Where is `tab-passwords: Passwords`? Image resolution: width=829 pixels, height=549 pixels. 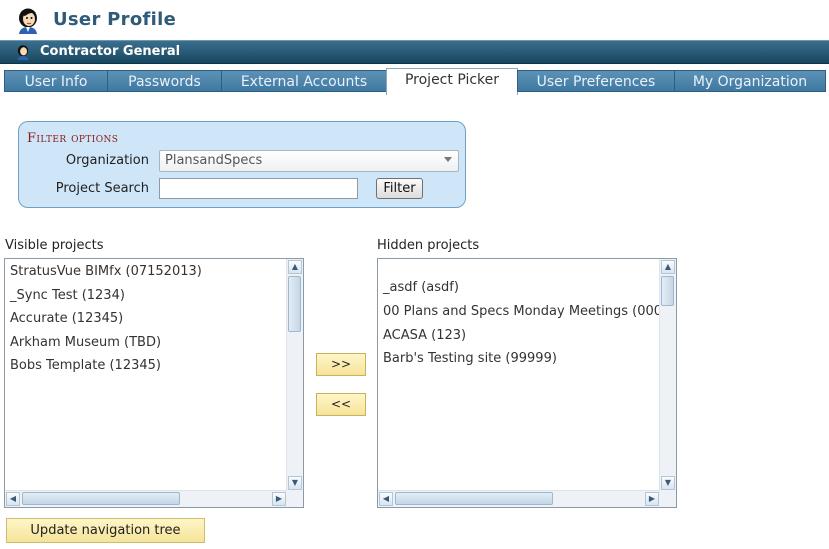
tab-passwords: Passwords is located at coordinates (164, 81).